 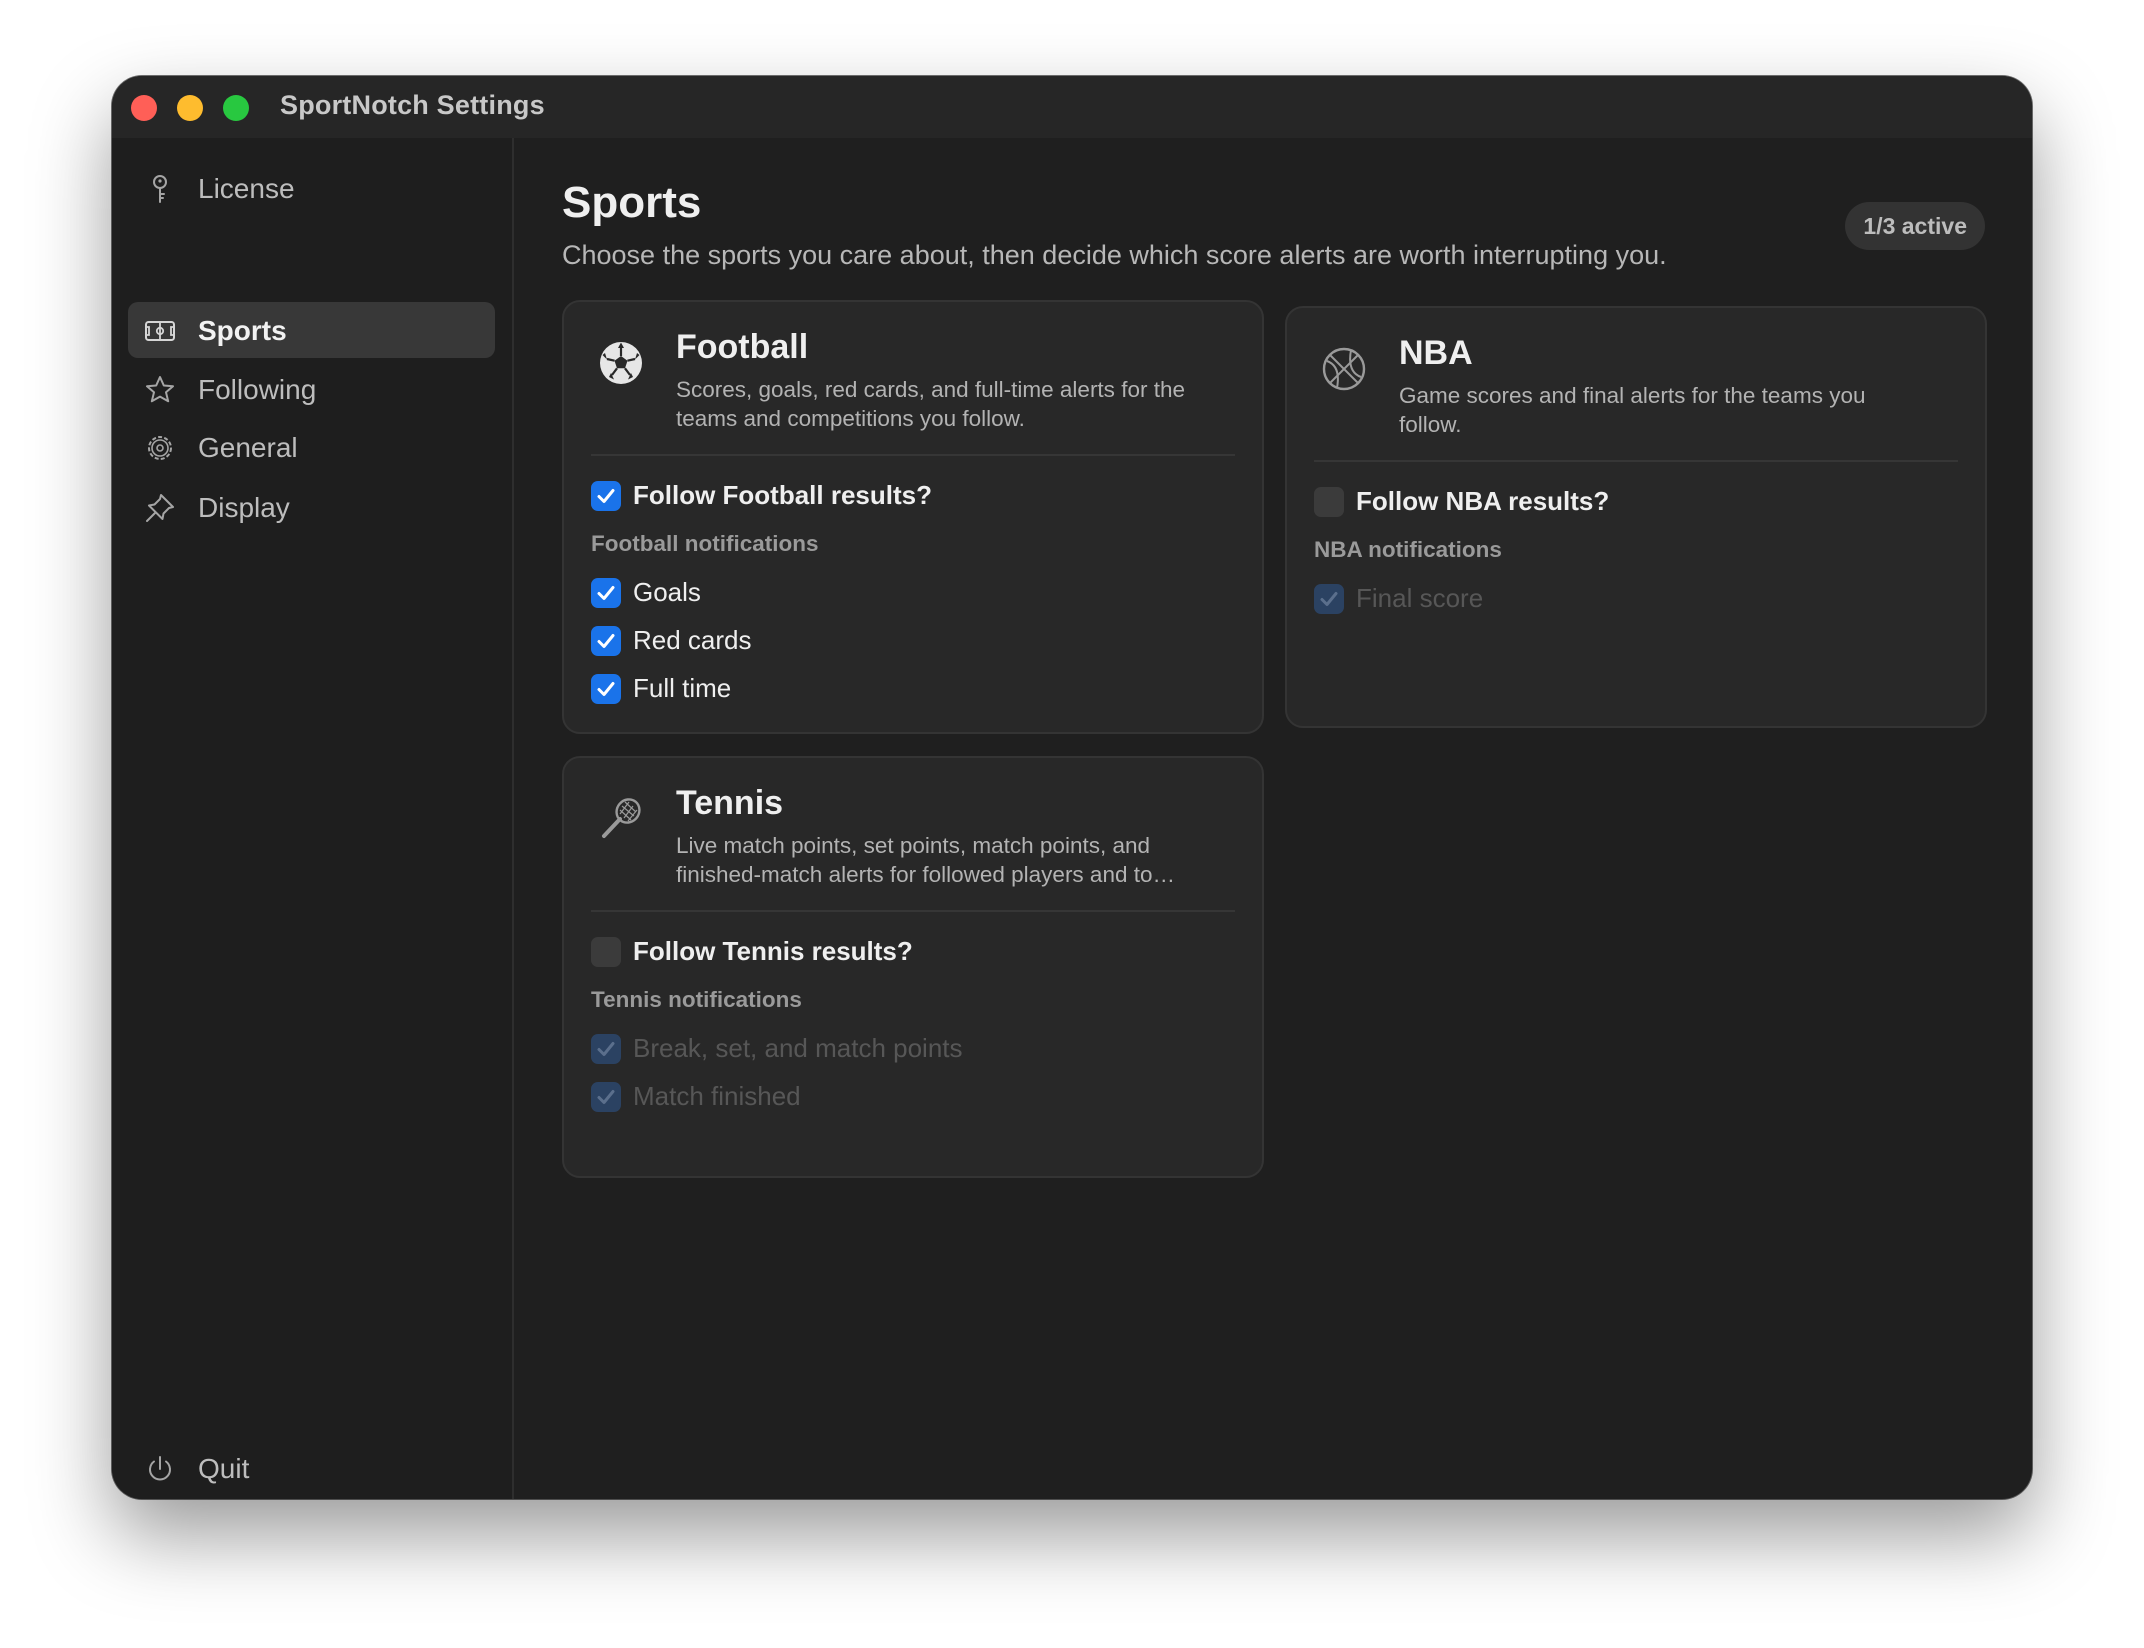 I want to click on checkbox-label: Follow Tennis results?, so click(x=773, y=951).